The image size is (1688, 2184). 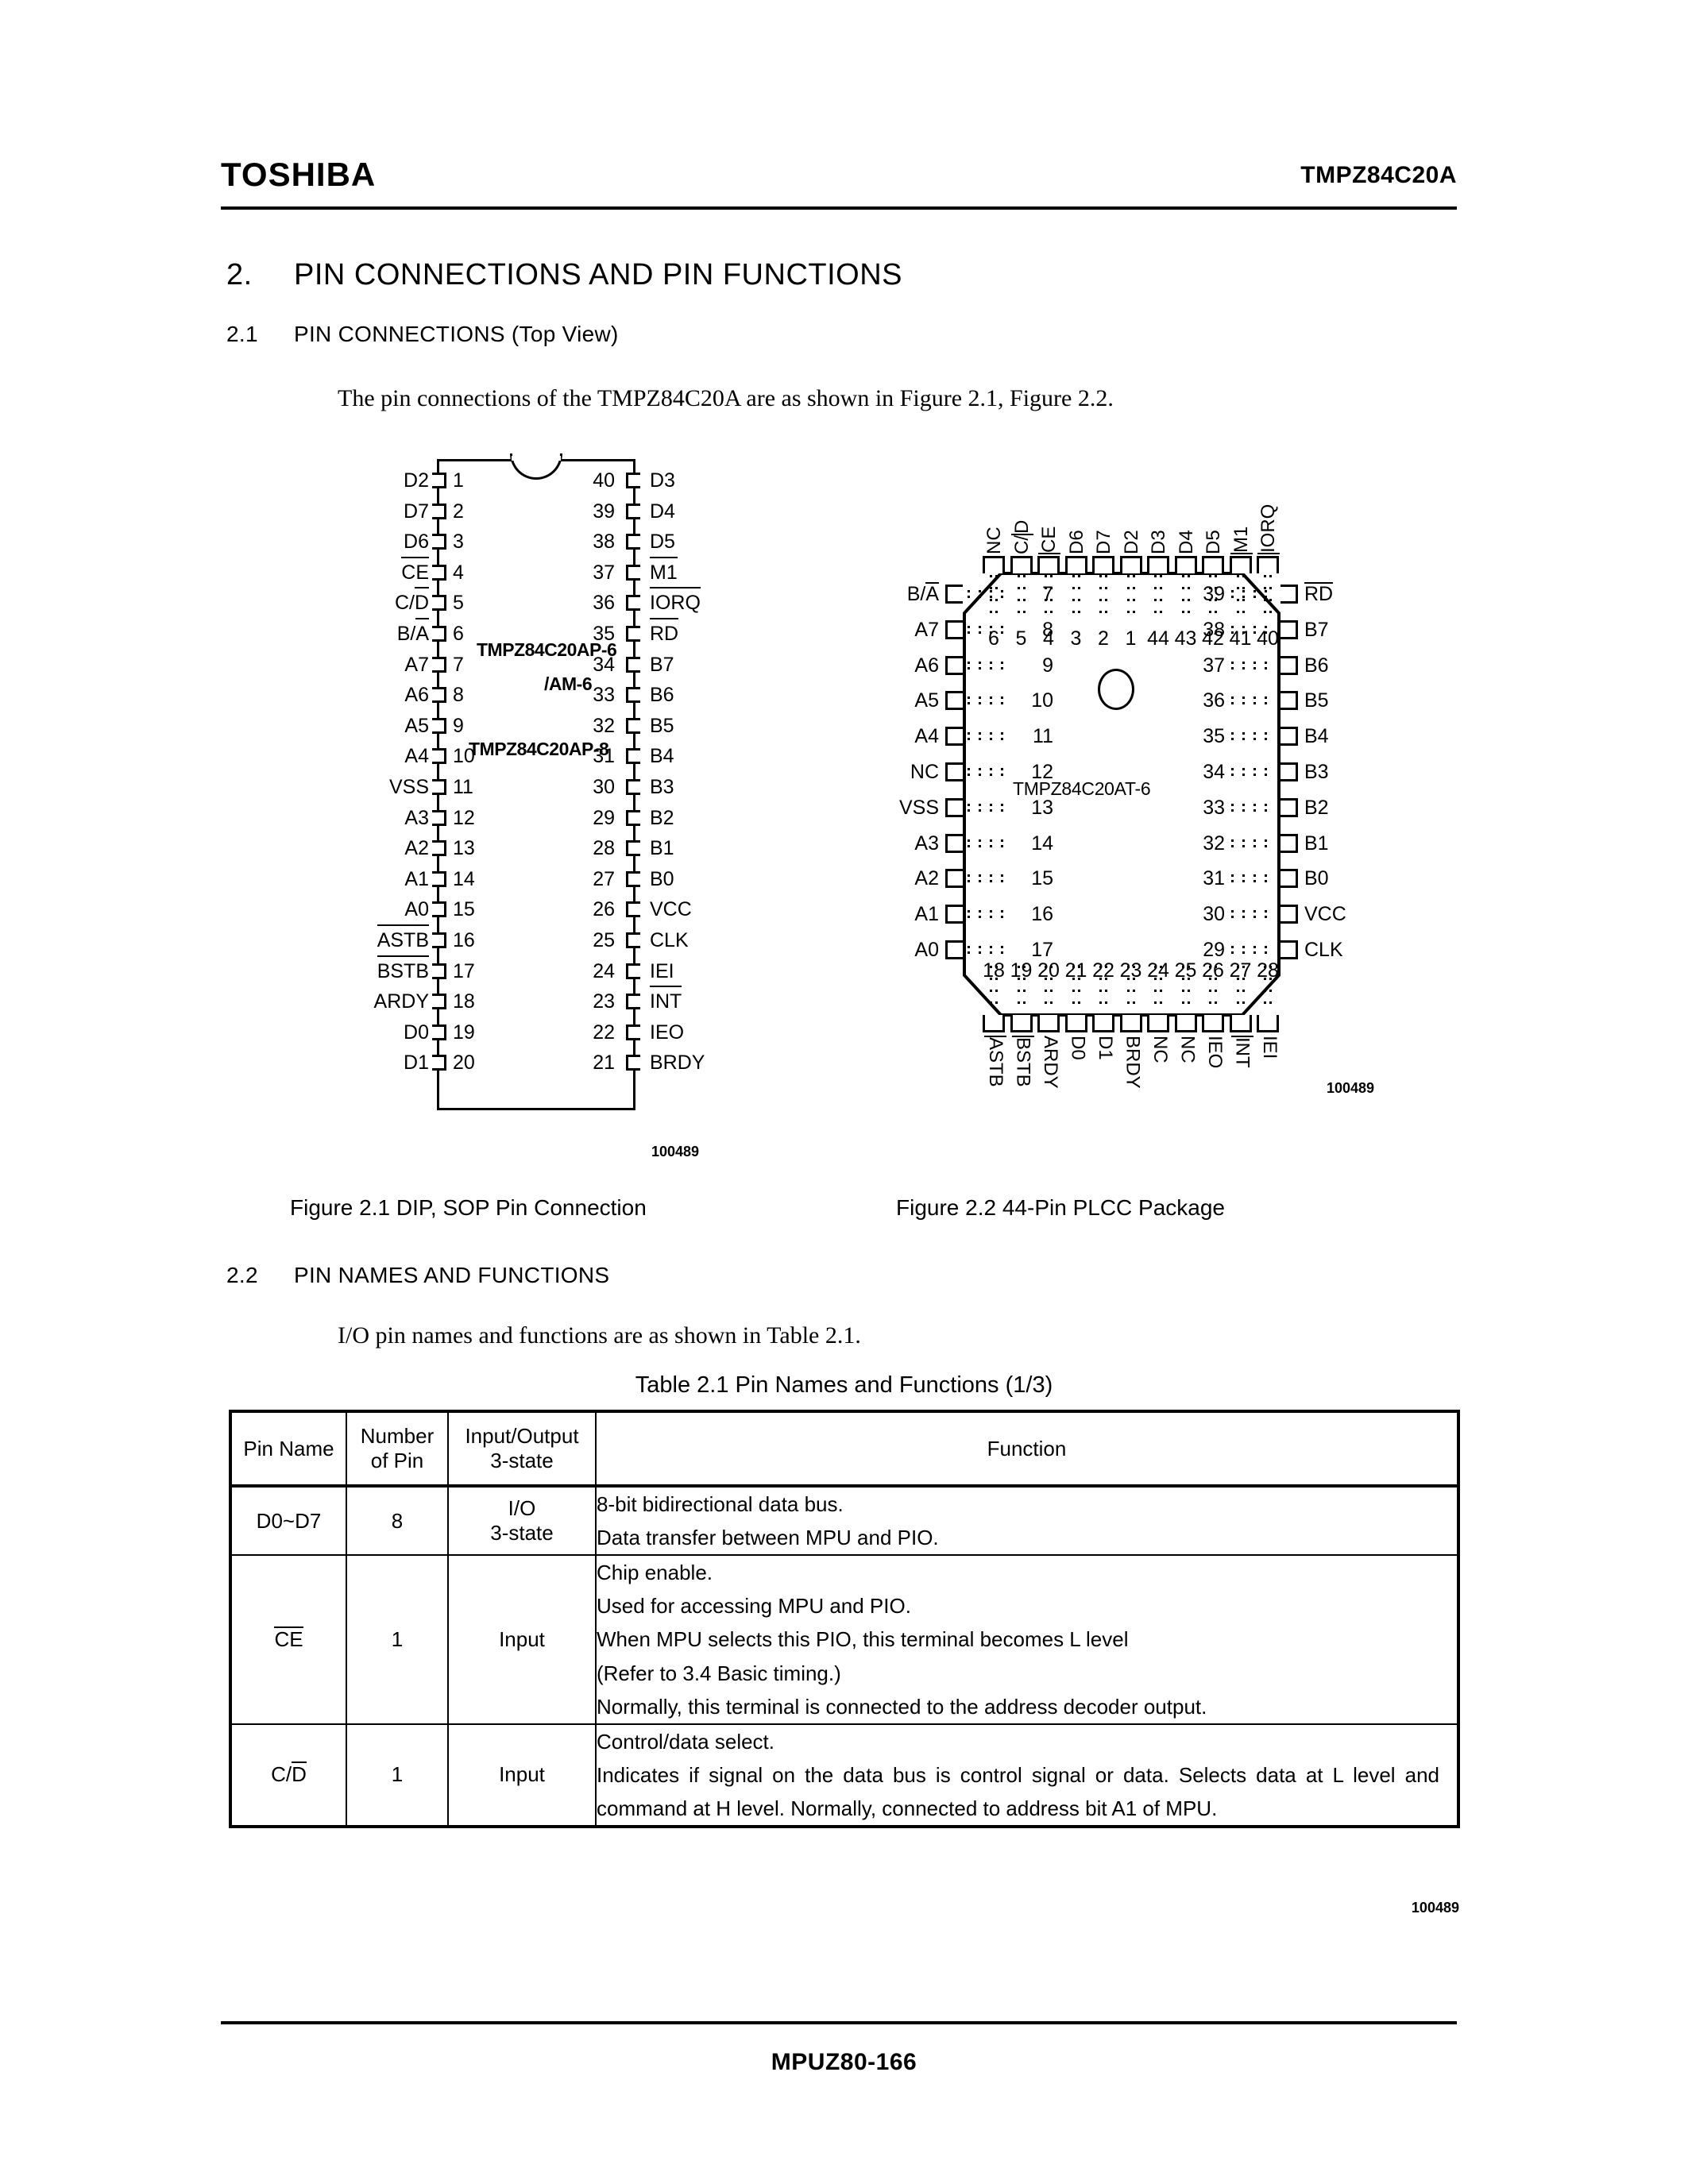 What do you see at coordinates (540, 480) in the screenshot?
I see `dip-pin-row: D2 1 40 D3` at bounding box center [540, 480].